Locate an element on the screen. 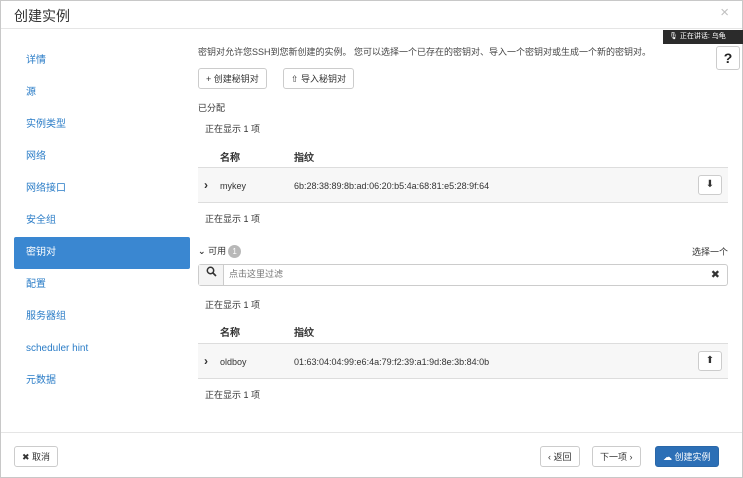  allocated-title: 已分配 is located at coordinates (212, 108).